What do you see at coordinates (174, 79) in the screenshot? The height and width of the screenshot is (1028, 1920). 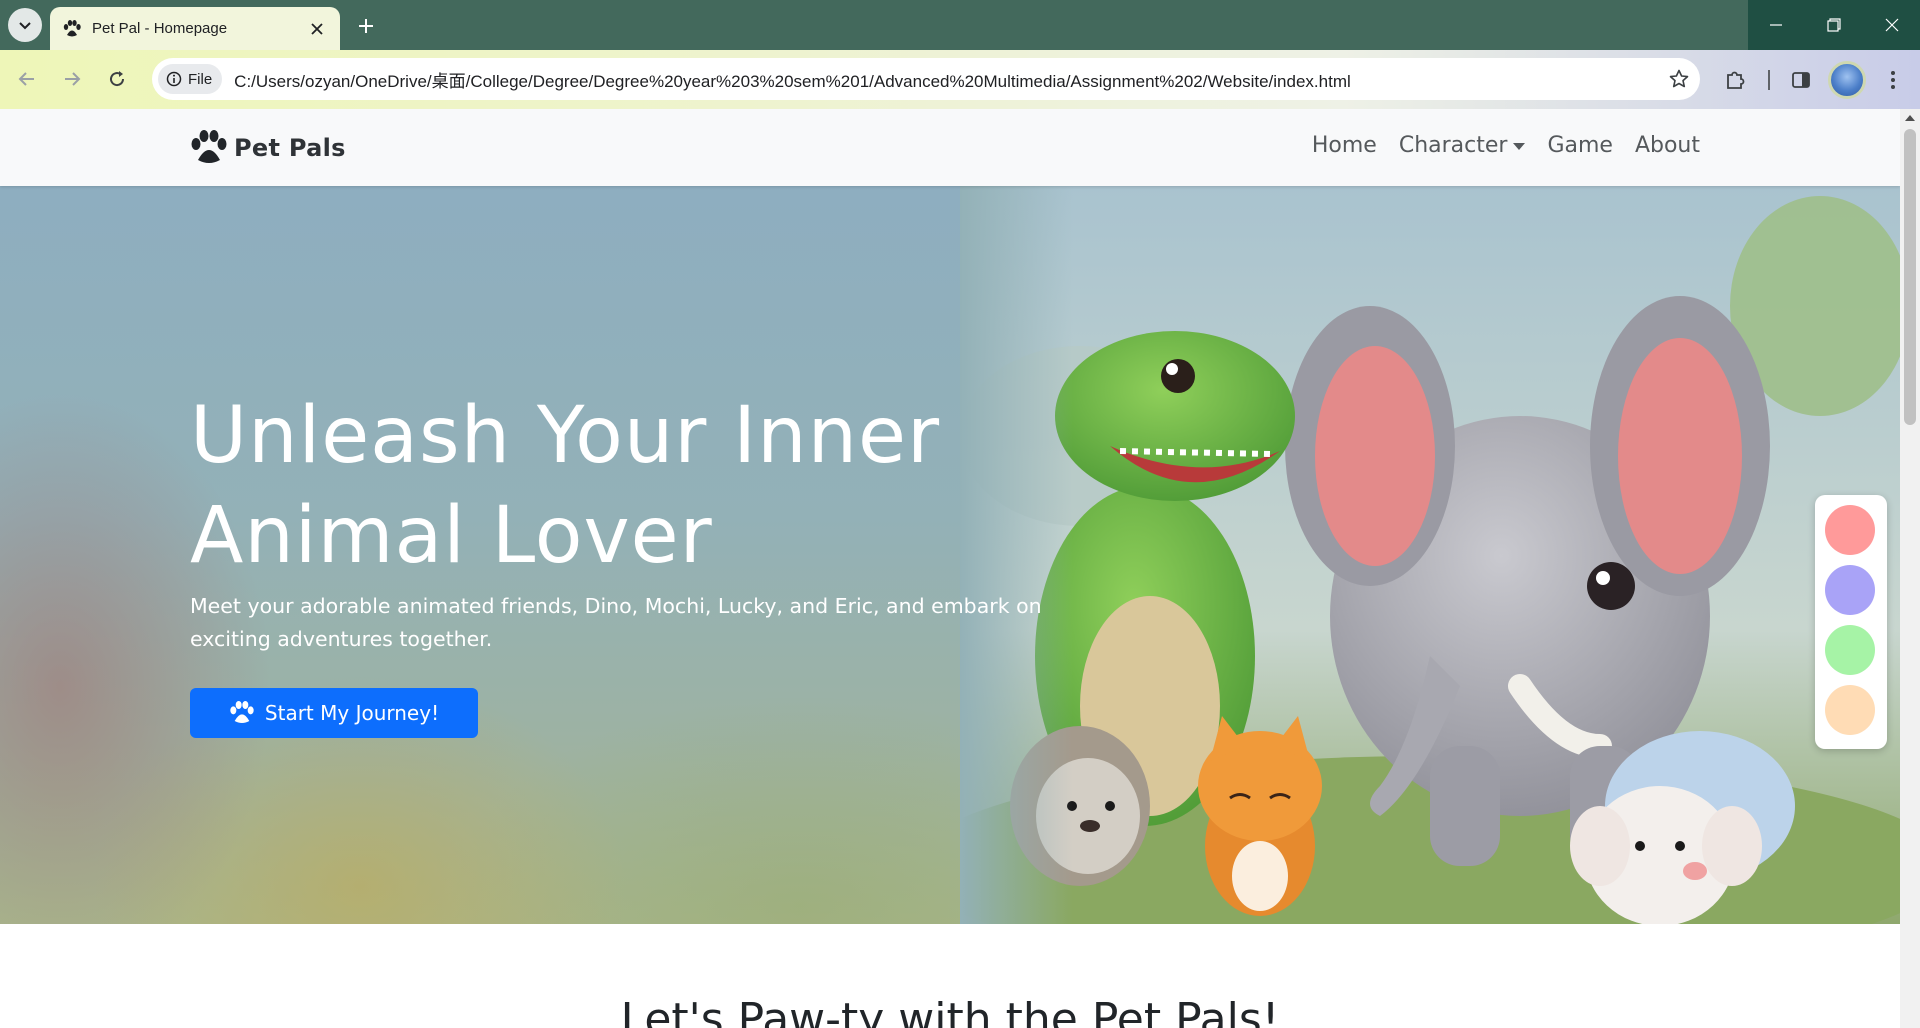 I see `info-icon` at bounding box center [174, 79].